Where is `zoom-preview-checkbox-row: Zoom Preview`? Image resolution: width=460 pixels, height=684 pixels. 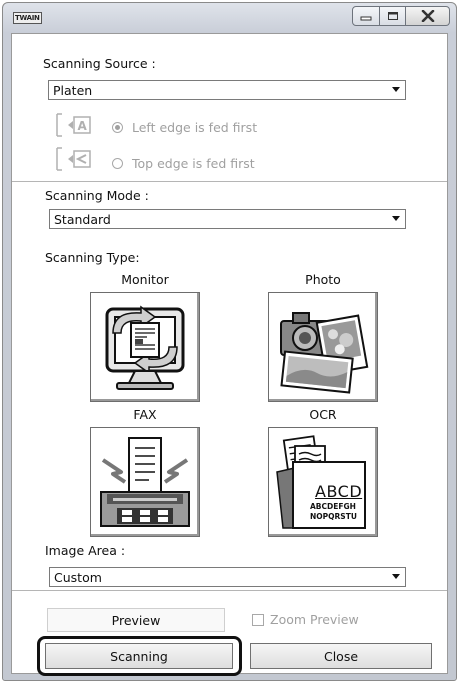 zoom-preview-checkbox-row: Zoom Preview is located at coordinates (305, 619).